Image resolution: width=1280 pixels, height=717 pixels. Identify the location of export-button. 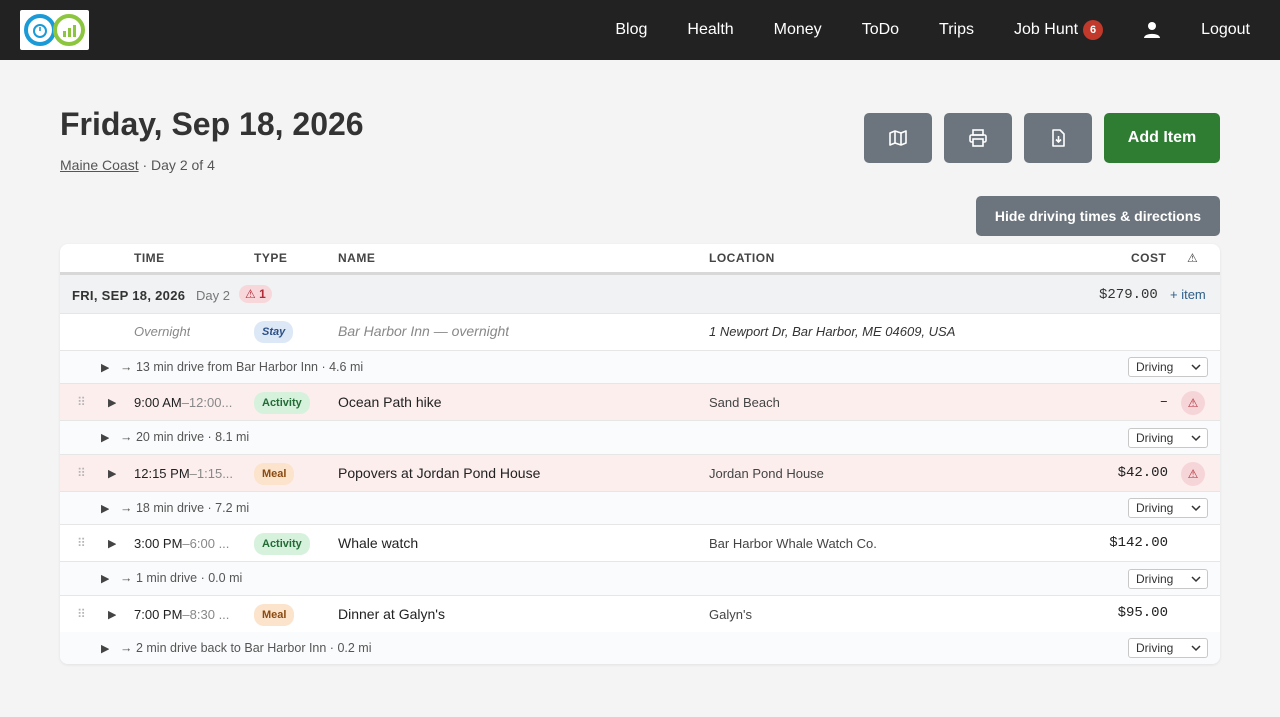
(1058, 138).